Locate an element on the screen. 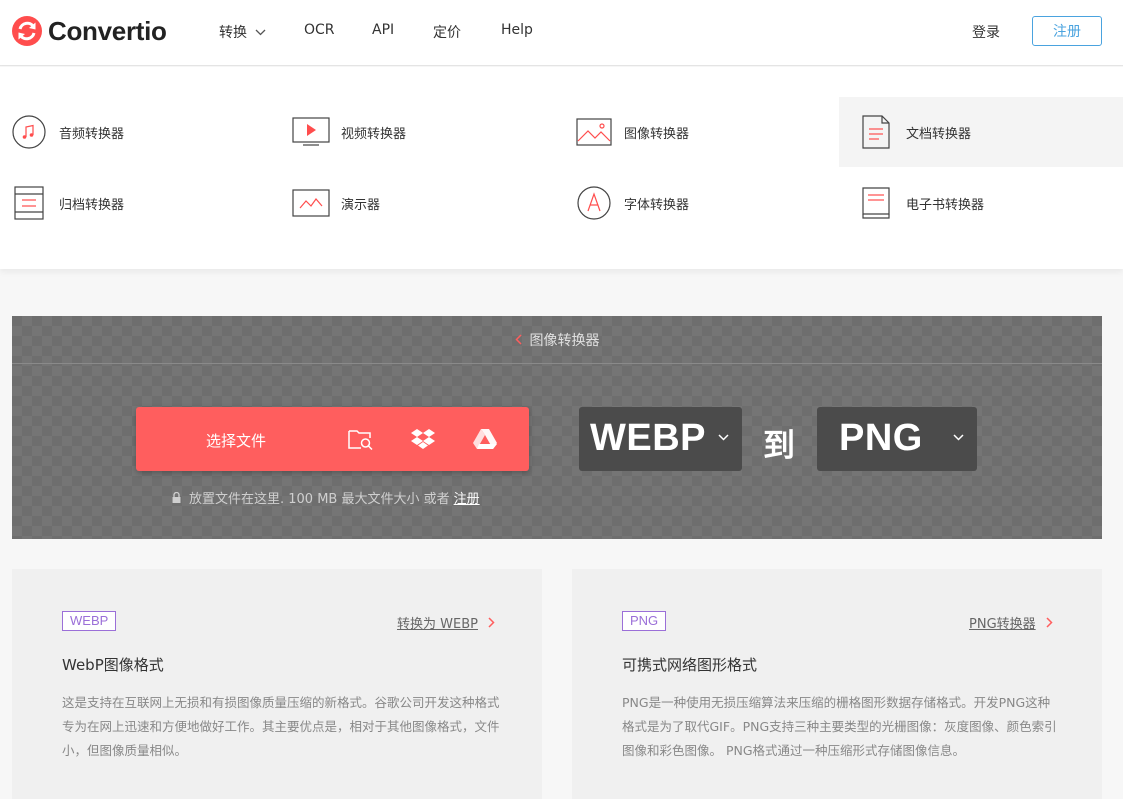  nav-pricing: 定价 is located at coordinates (447, 32).